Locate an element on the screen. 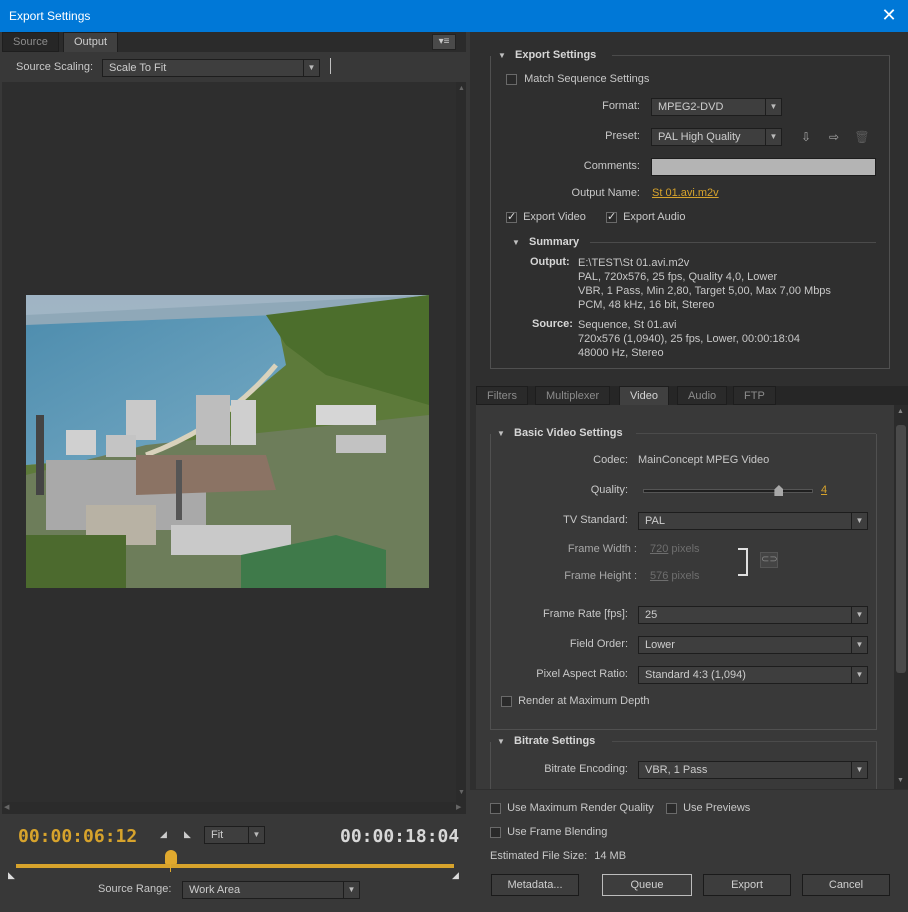 Image resolution: width=908 pixels, height=912 pixels. frame-height-value: 576 is located at coordinates (659, 576).